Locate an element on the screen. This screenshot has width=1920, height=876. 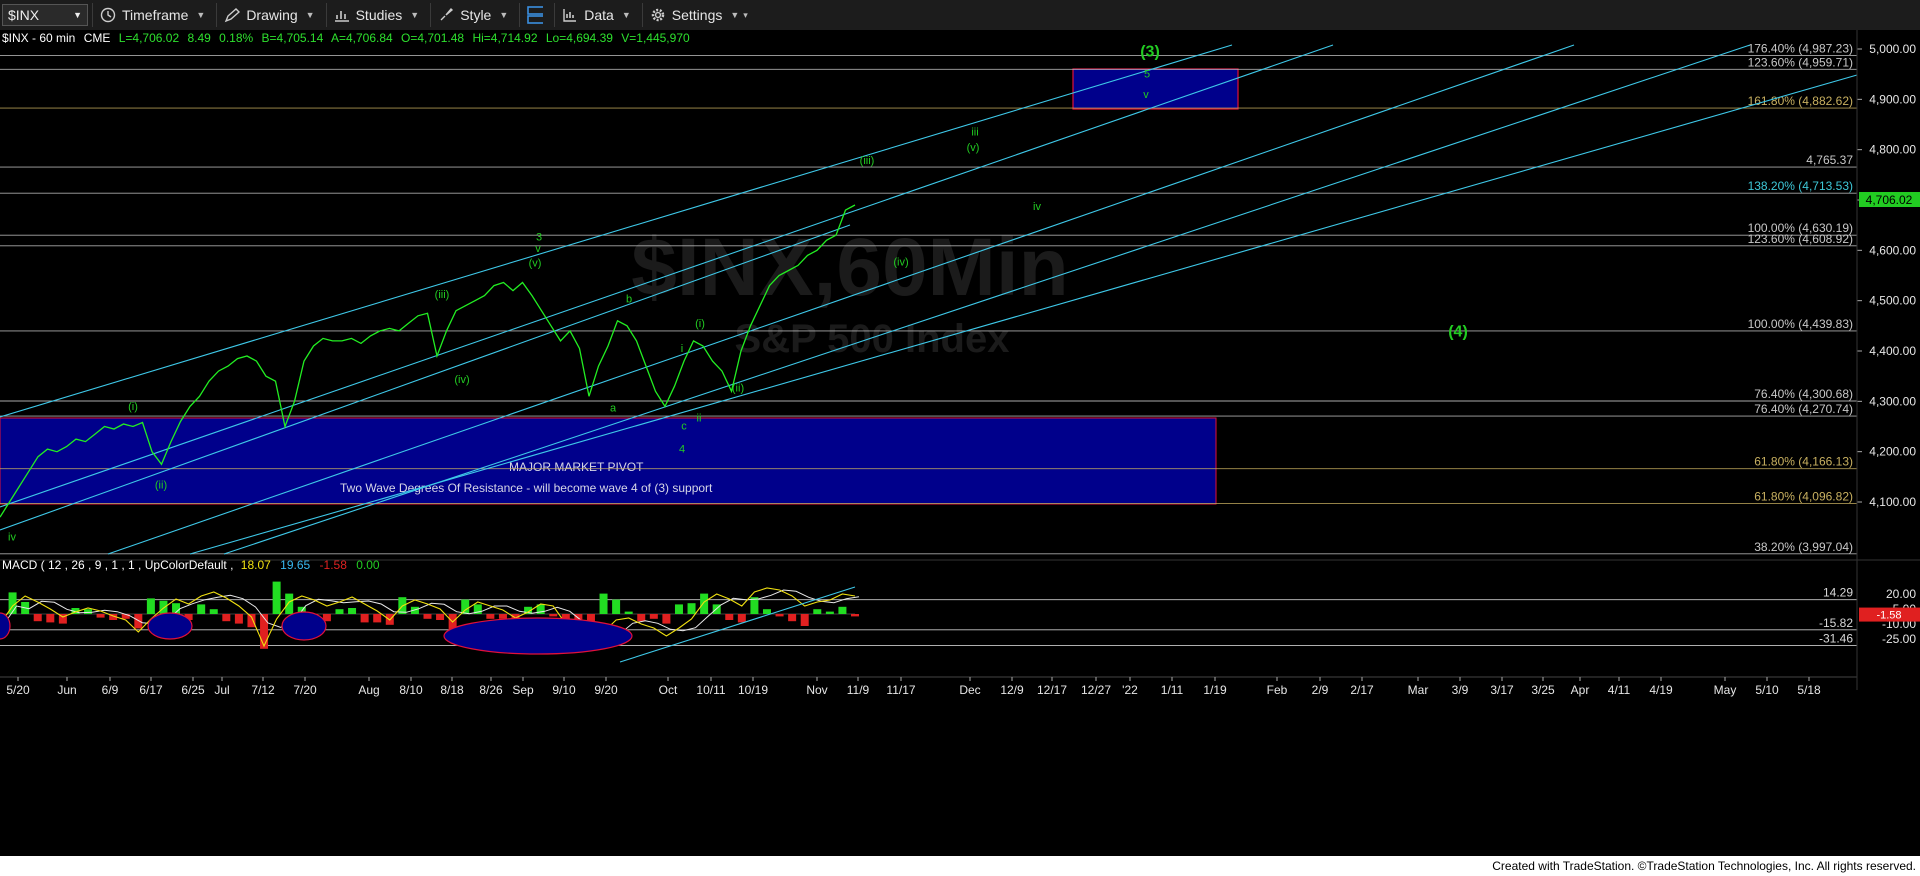
time-tick-label: 4/19 is located at coordinates (1661, 690).